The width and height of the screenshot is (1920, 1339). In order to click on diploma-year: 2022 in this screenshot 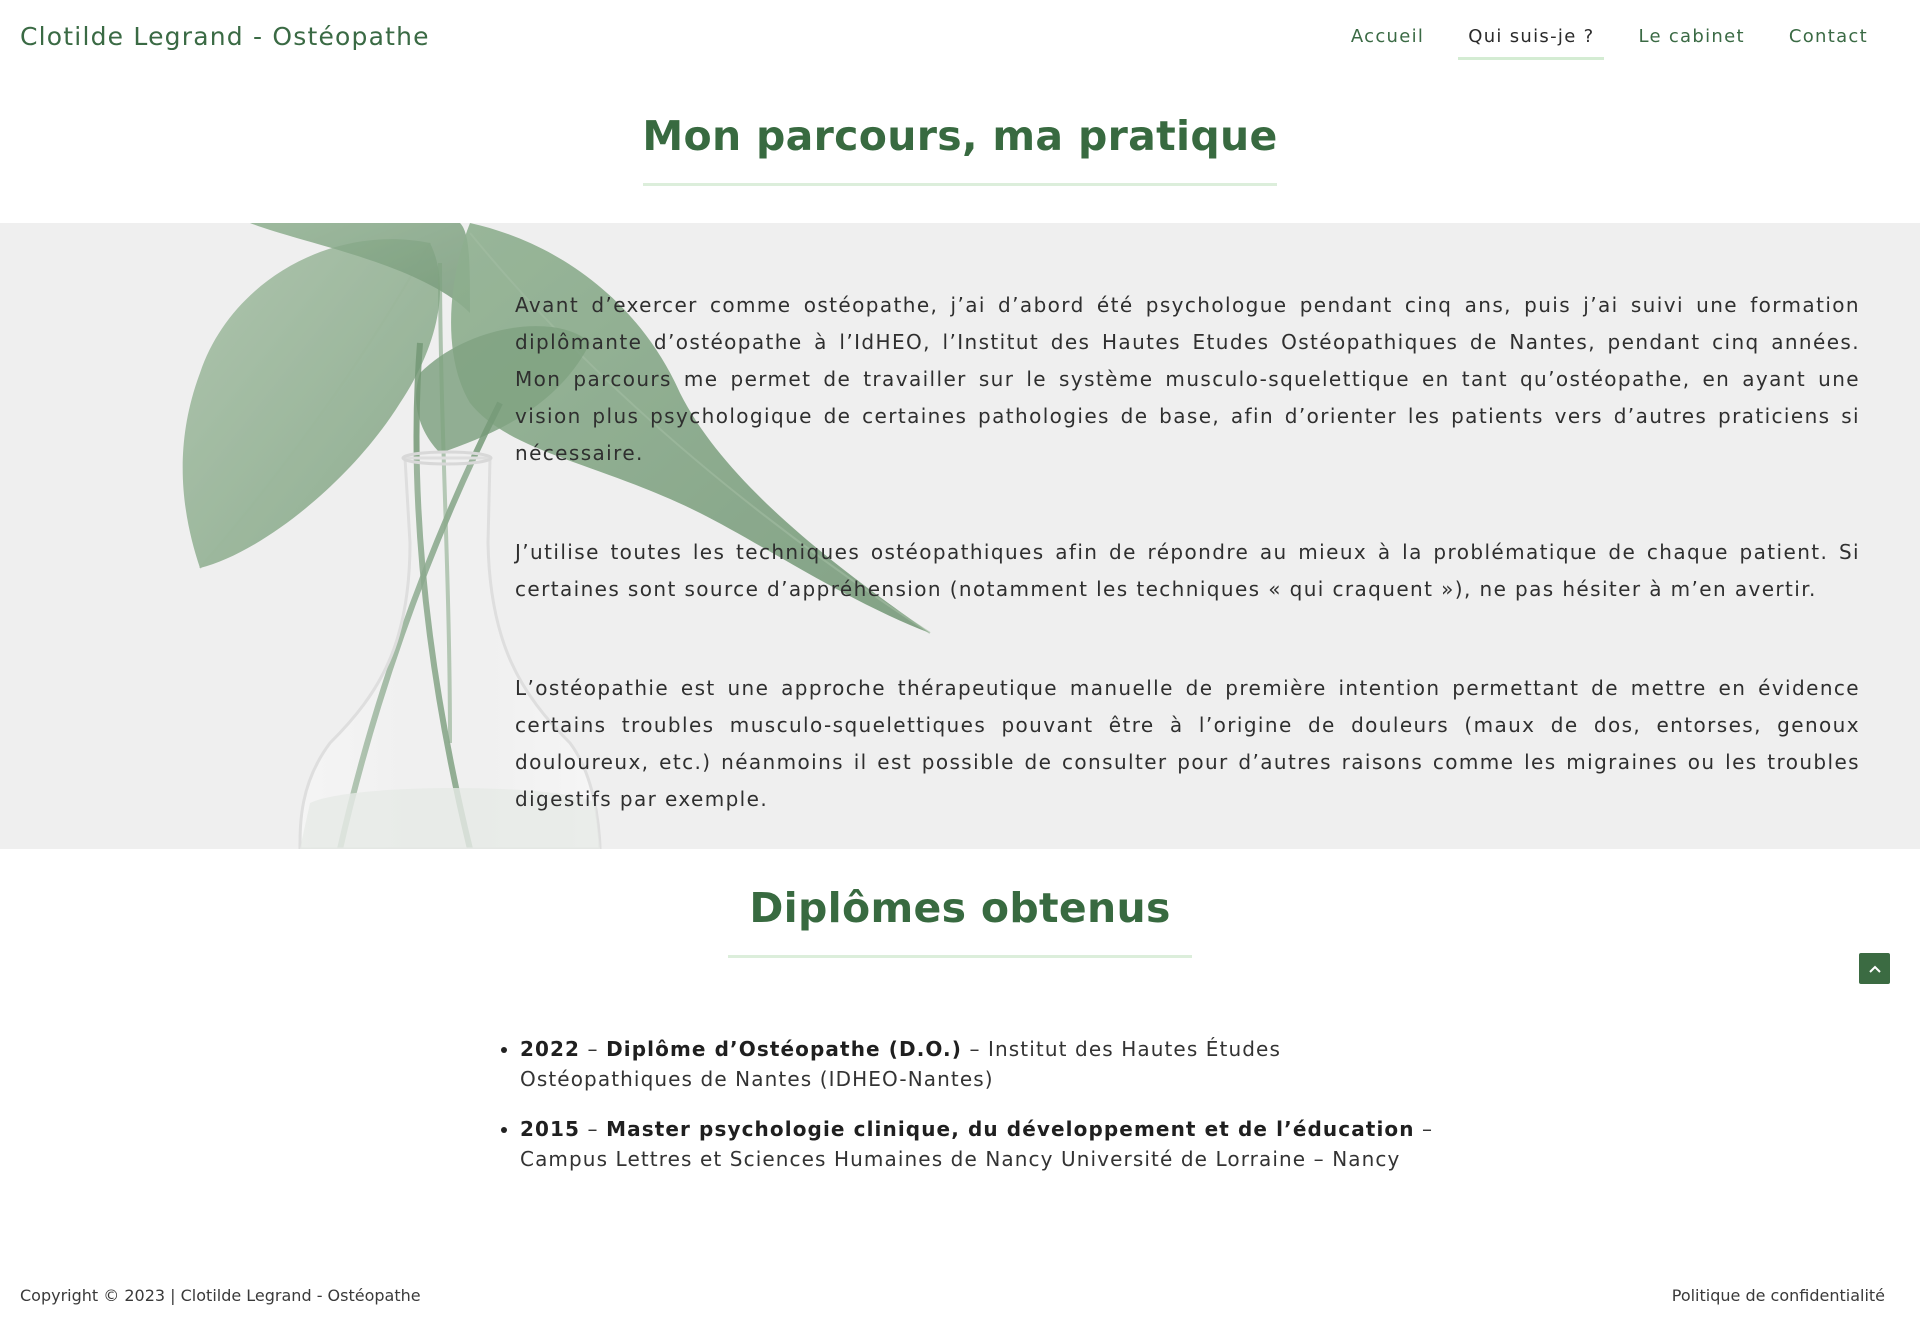, I will do `click(550, 1049)`.